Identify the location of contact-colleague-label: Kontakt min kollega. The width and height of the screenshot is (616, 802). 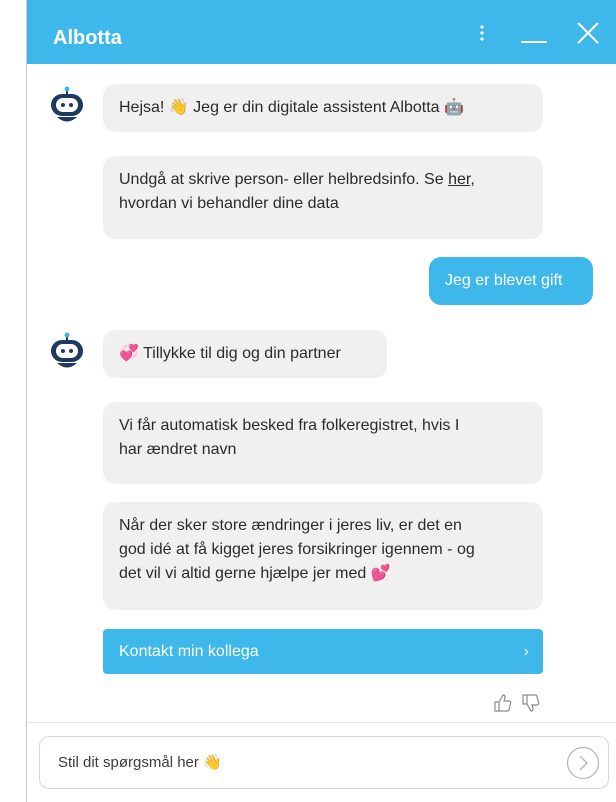
(189, 651).